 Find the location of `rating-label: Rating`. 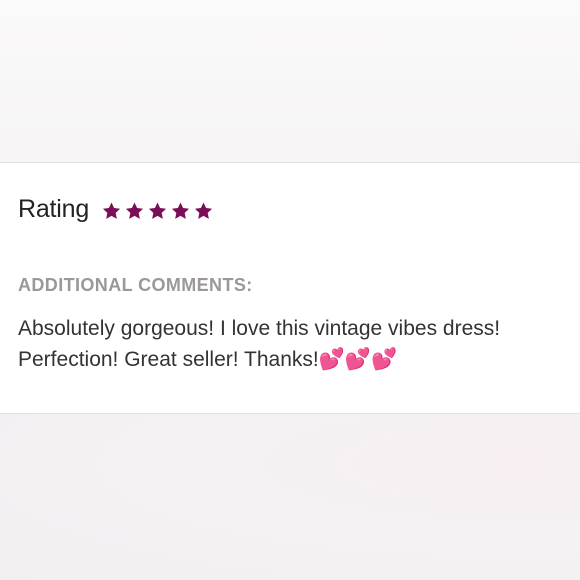

rating-label: Rating is located at coordinates (54, 209).